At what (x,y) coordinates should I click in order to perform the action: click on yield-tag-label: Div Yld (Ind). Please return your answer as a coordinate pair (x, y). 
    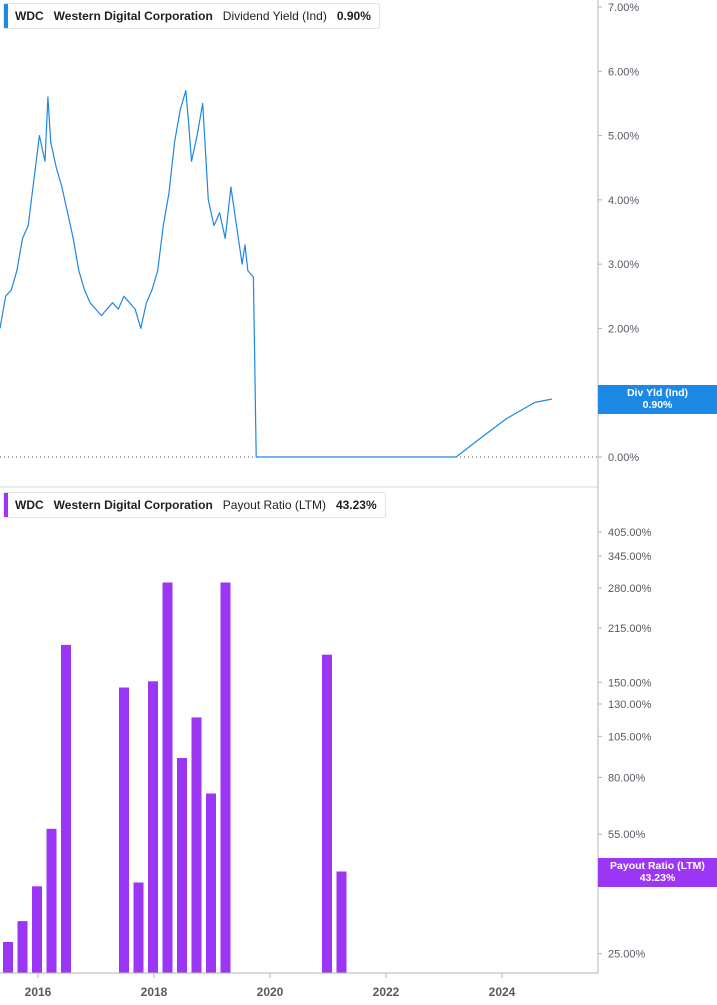
    Looking at the image, I should click on (657, 393).